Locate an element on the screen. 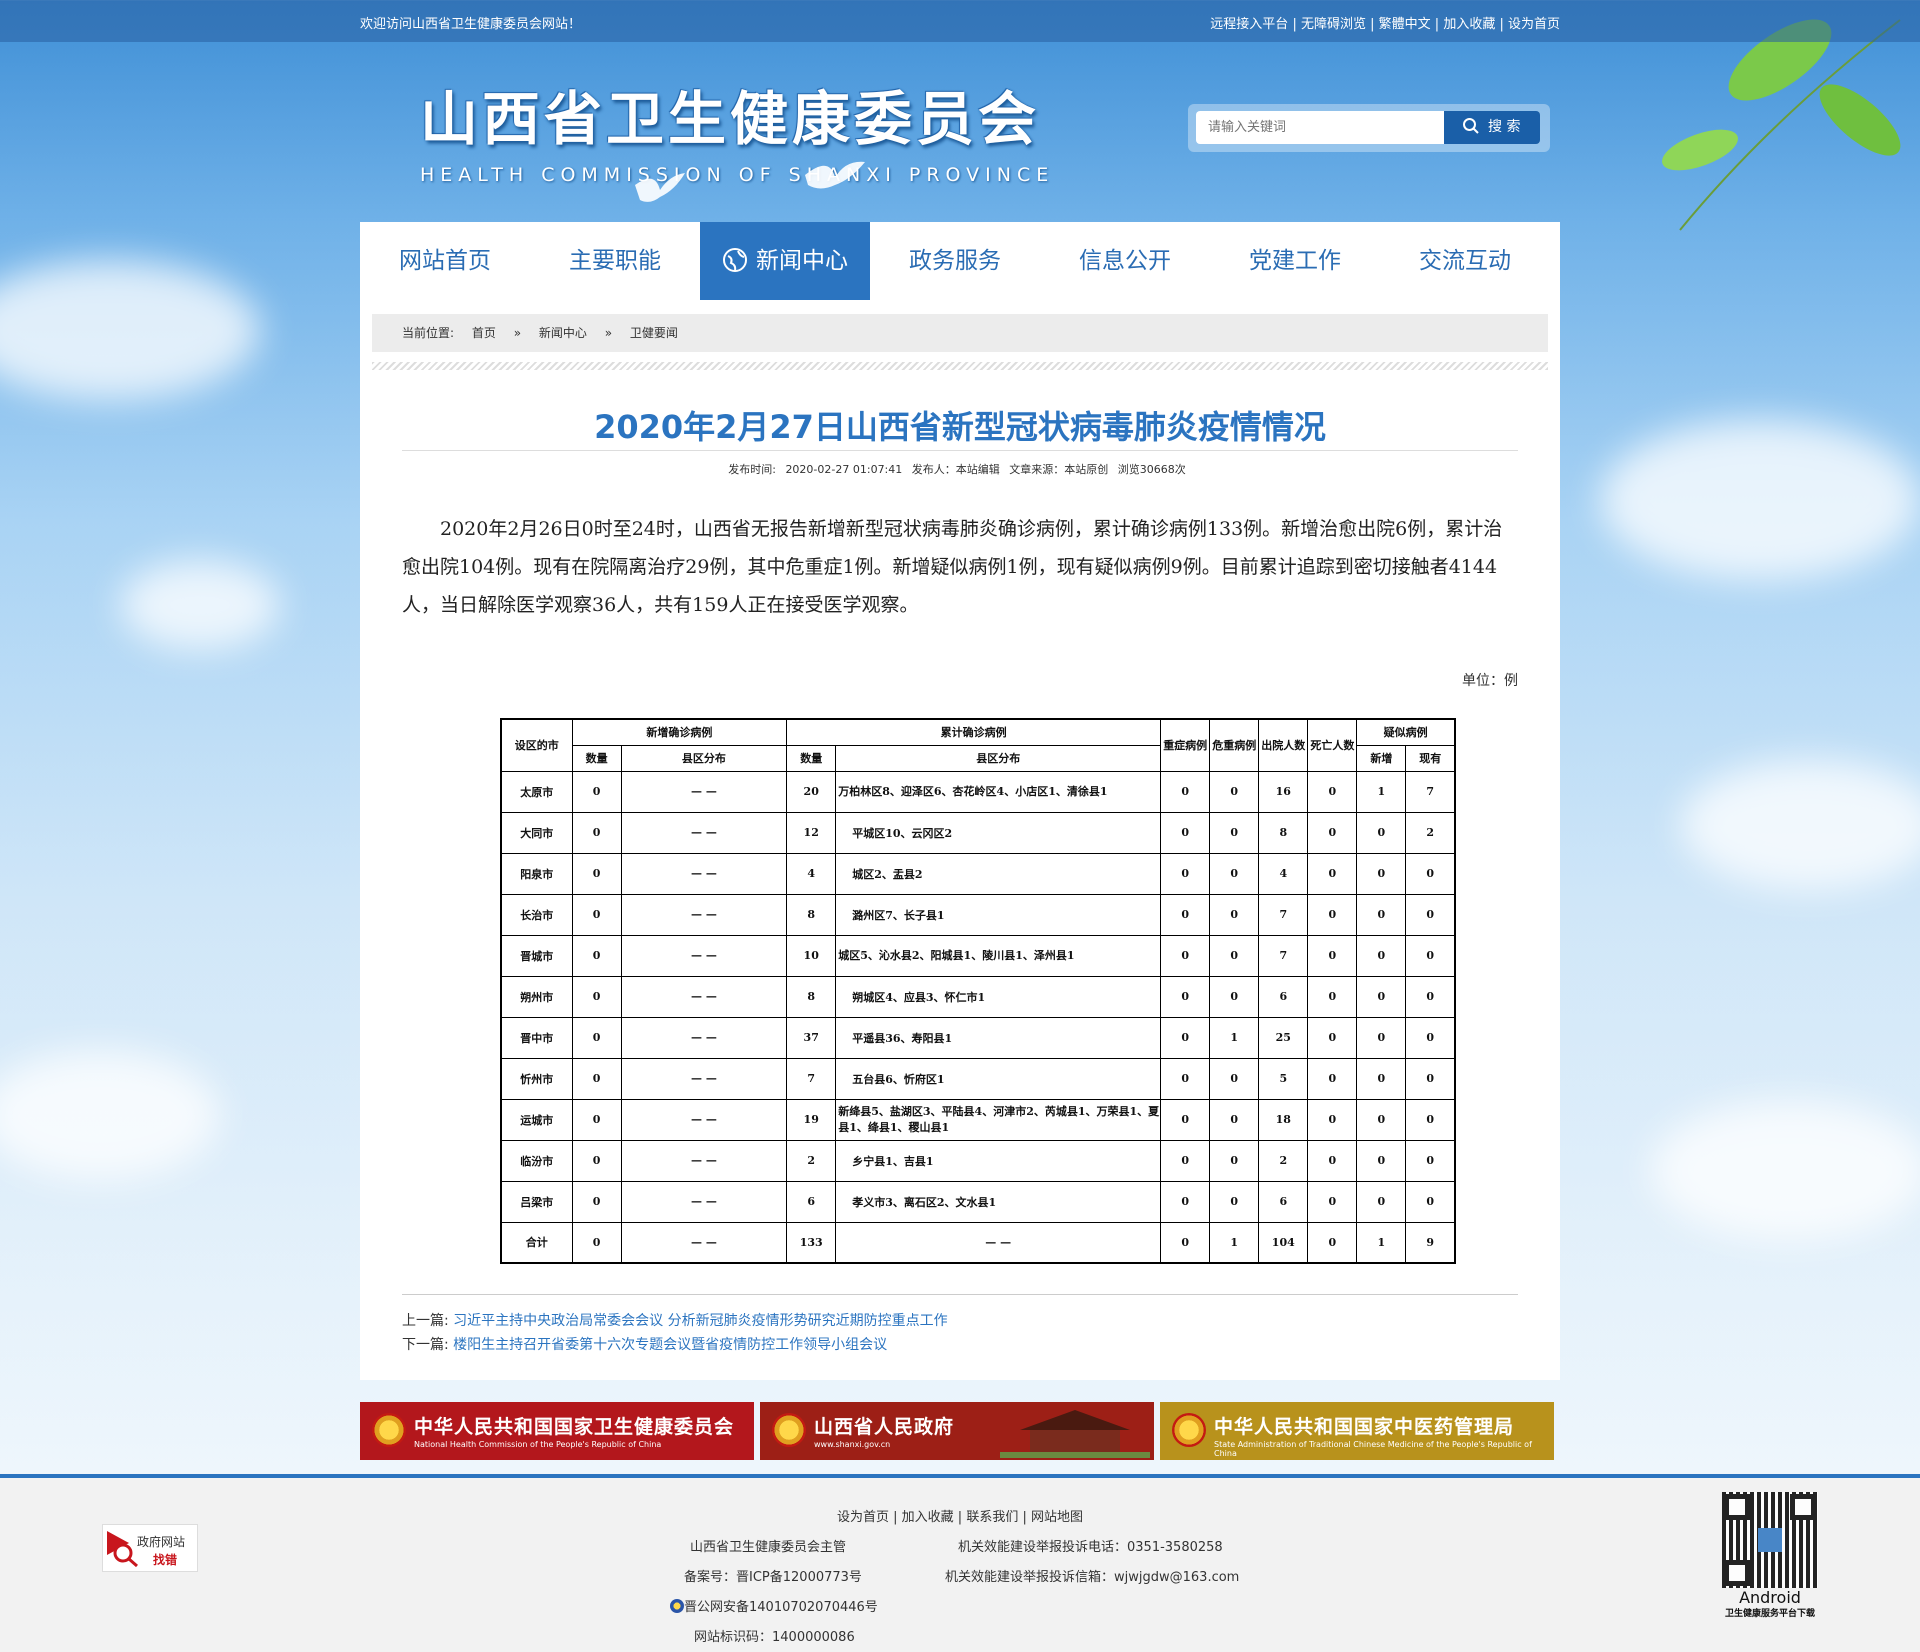 This screenshot has width=1920, height=1652. nav-info-disclosure: 信息公开 is located at coordinates (1125, 261).